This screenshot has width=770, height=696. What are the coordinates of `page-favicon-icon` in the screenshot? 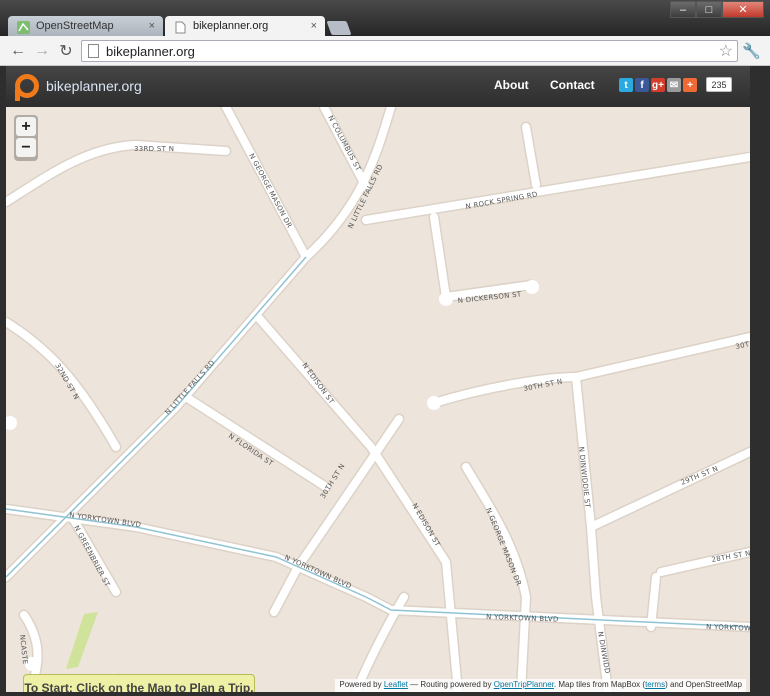 It's located at (180, 27).